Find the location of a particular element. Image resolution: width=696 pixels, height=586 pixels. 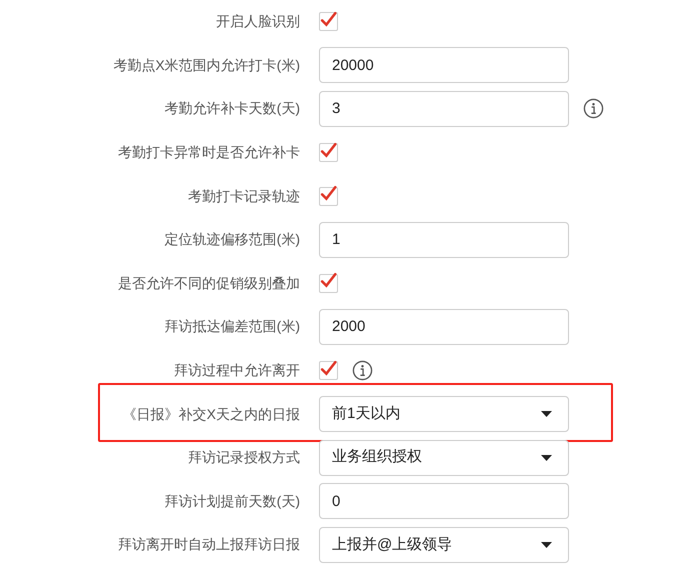

field-label: 考勤允许补卡天数(天) is located at coordinates (232, 108).